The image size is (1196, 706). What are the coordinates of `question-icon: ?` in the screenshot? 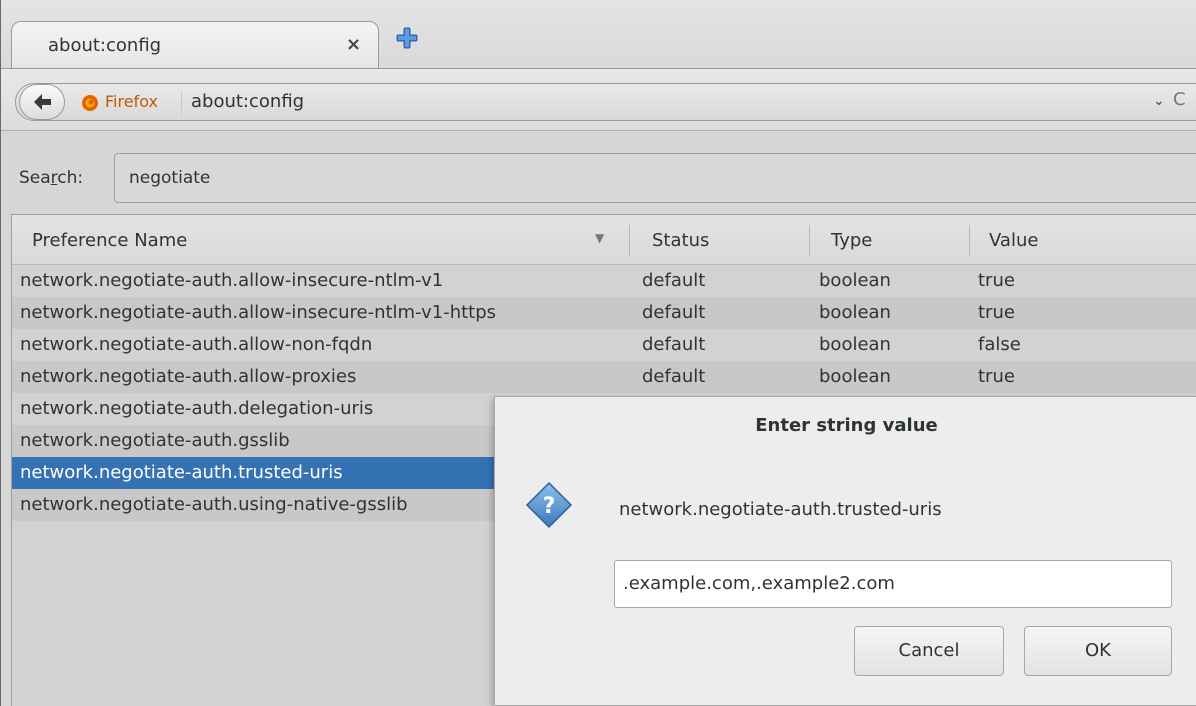 It's located at (549, 505).